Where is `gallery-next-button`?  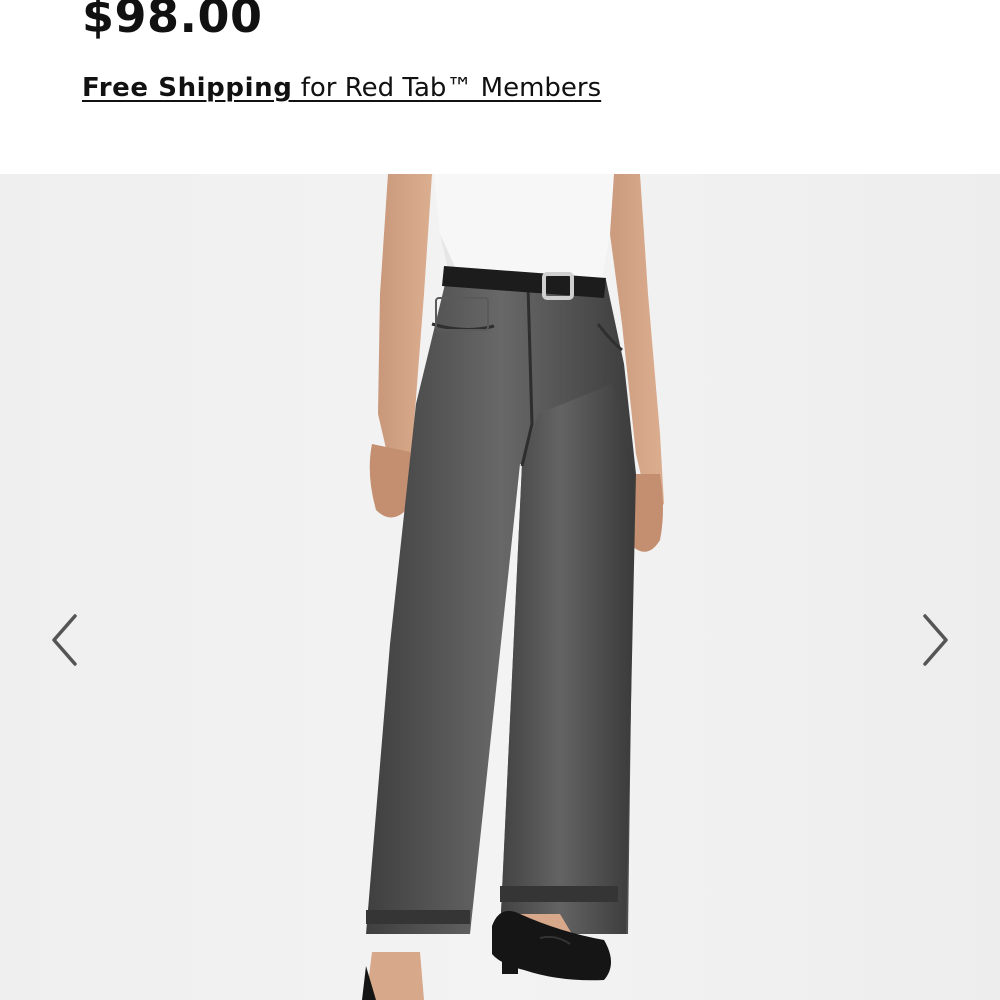 gallery-next-button is located at coordinates (936, 640).